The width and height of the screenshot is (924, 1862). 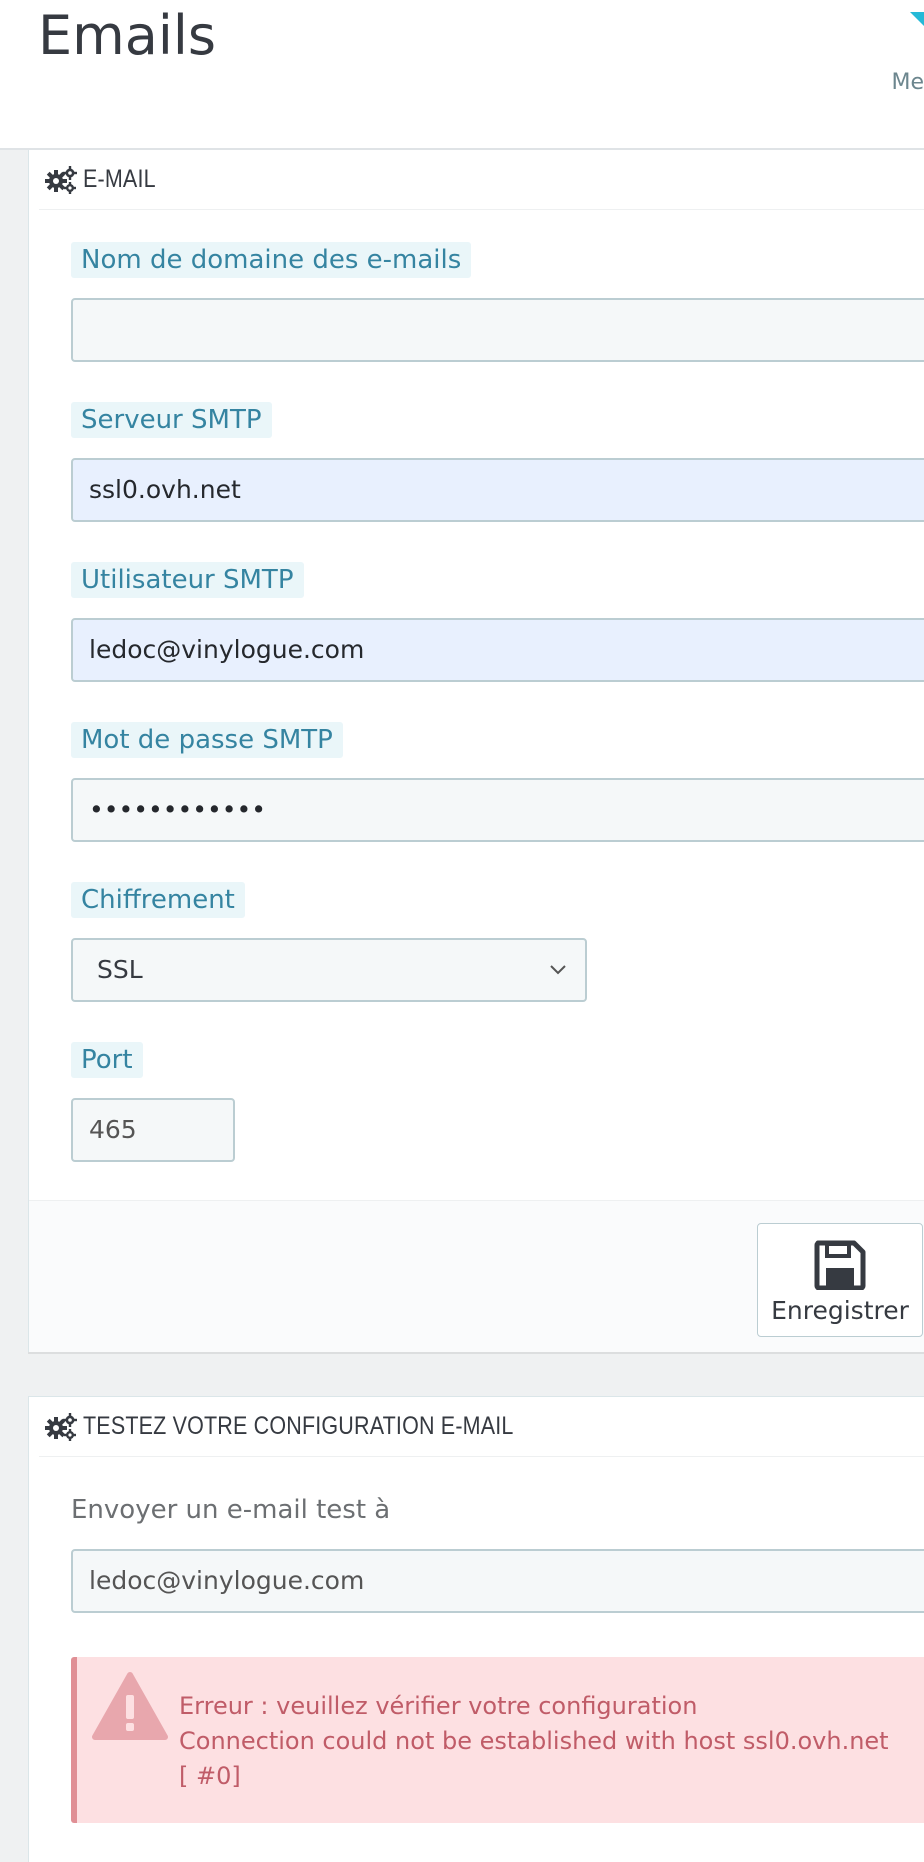 I want to click on smtp-password-label: Mot de passe SMTP, so click(x=207, y=740).